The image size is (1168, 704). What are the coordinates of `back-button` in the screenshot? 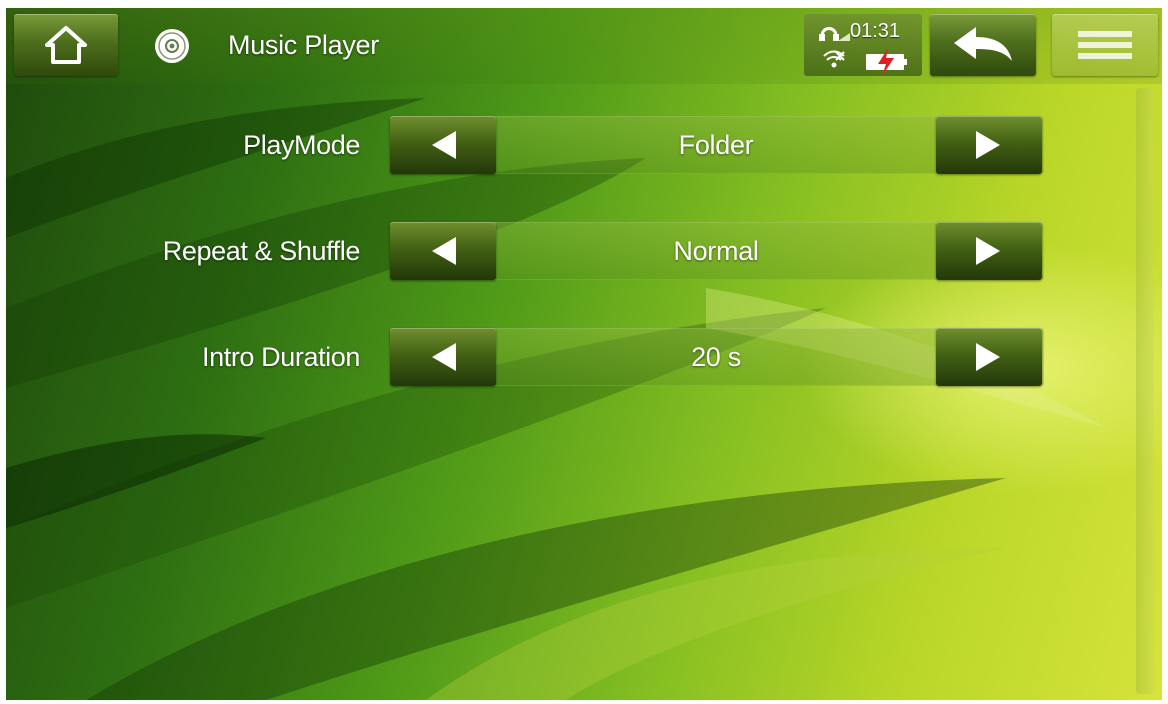 It's located at (983, 45).